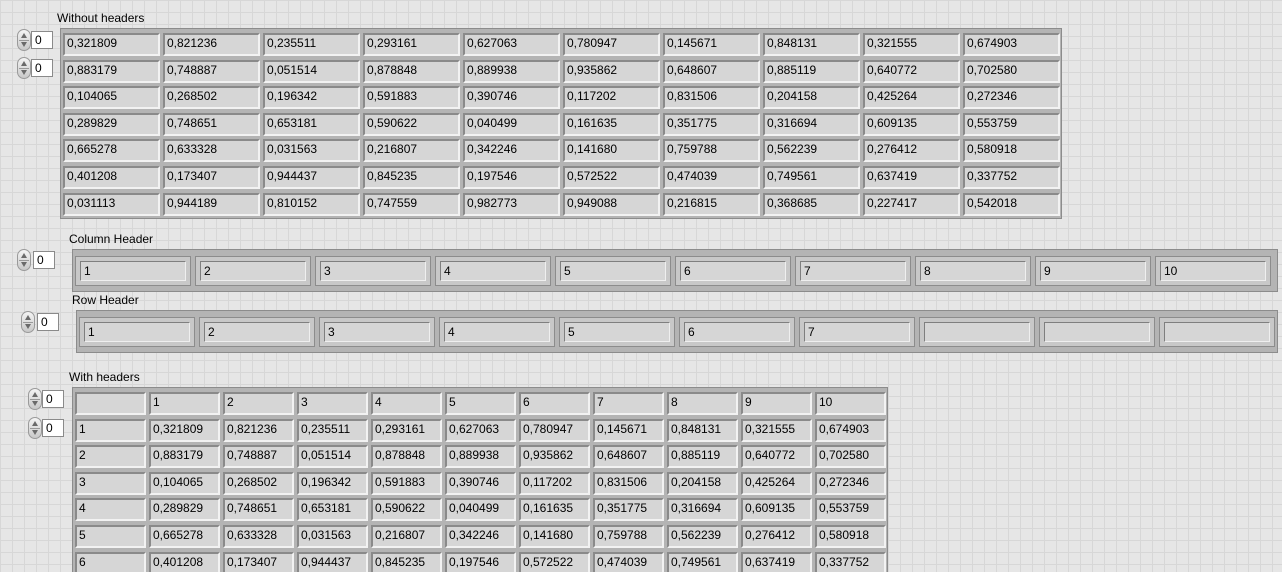 This screenshot has height=572, width=1282. Describe the element at coordinates (554, 430) in the screenshot. I see `table-cell: 0,780947` at that location.